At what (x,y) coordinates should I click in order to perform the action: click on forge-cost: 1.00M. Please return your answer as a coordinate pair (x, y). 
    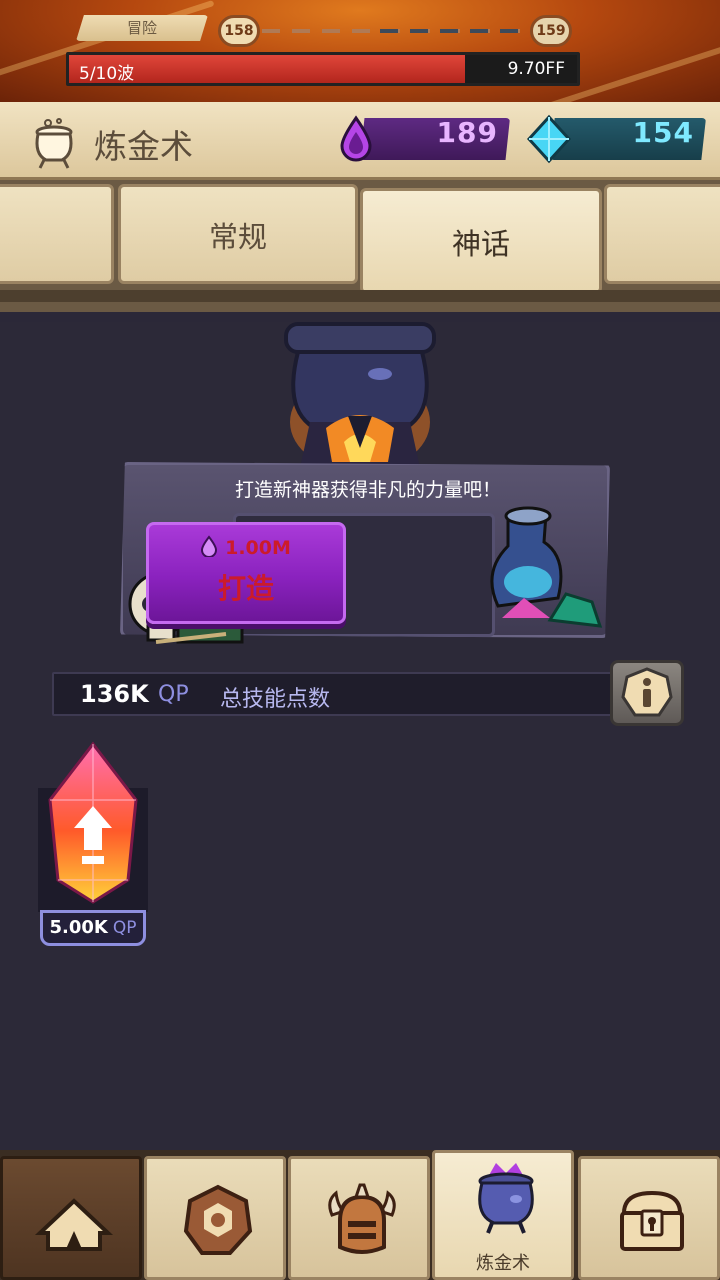
    Looking at the image, I should click on (246, 547).